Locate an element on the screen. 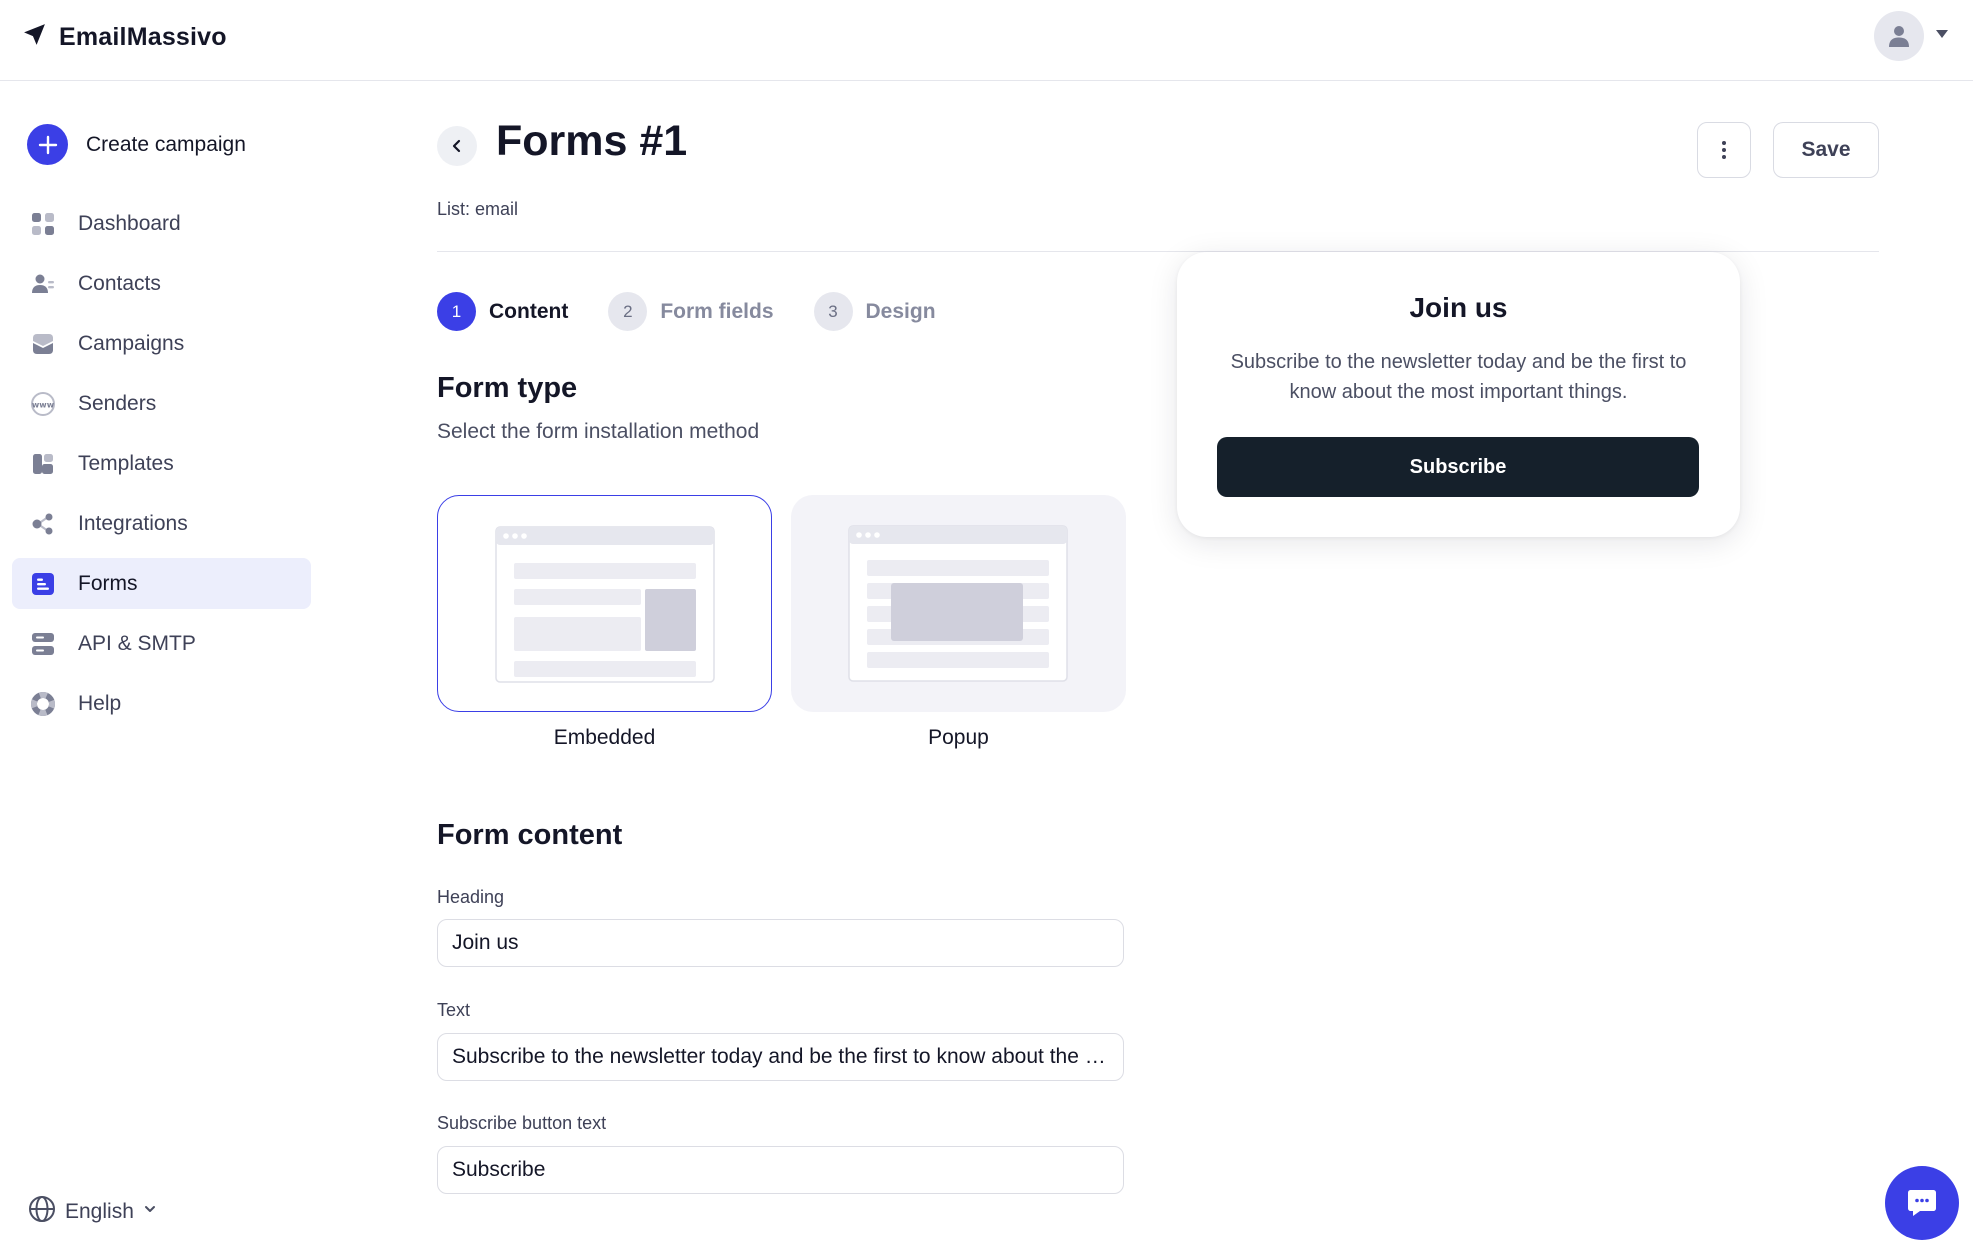 Image resolution: width=1973 pixels, height=1248 pixels. save-button: Save is located at coordinates (1826, 150).